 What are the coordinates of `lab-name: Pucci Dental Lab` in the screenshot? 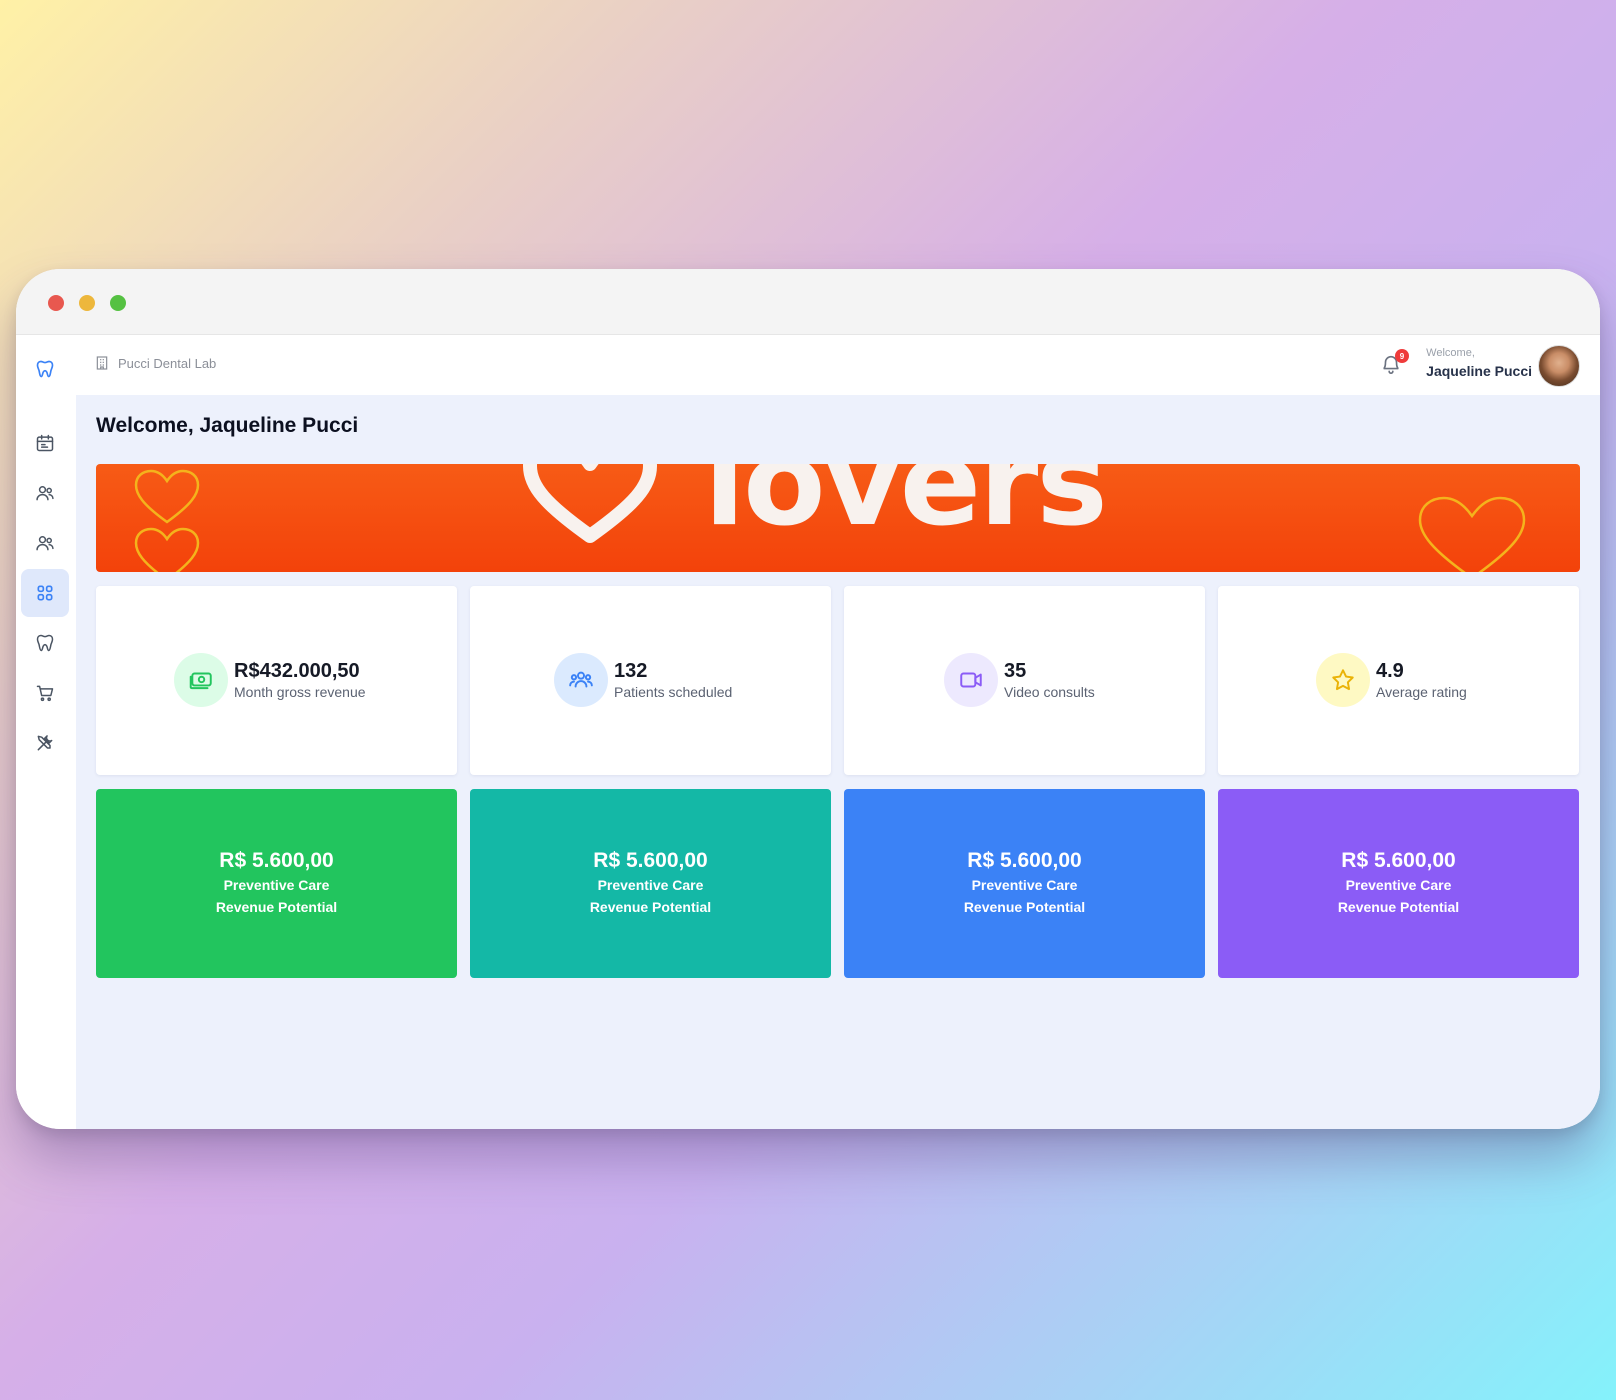 It's located at (167, 363).